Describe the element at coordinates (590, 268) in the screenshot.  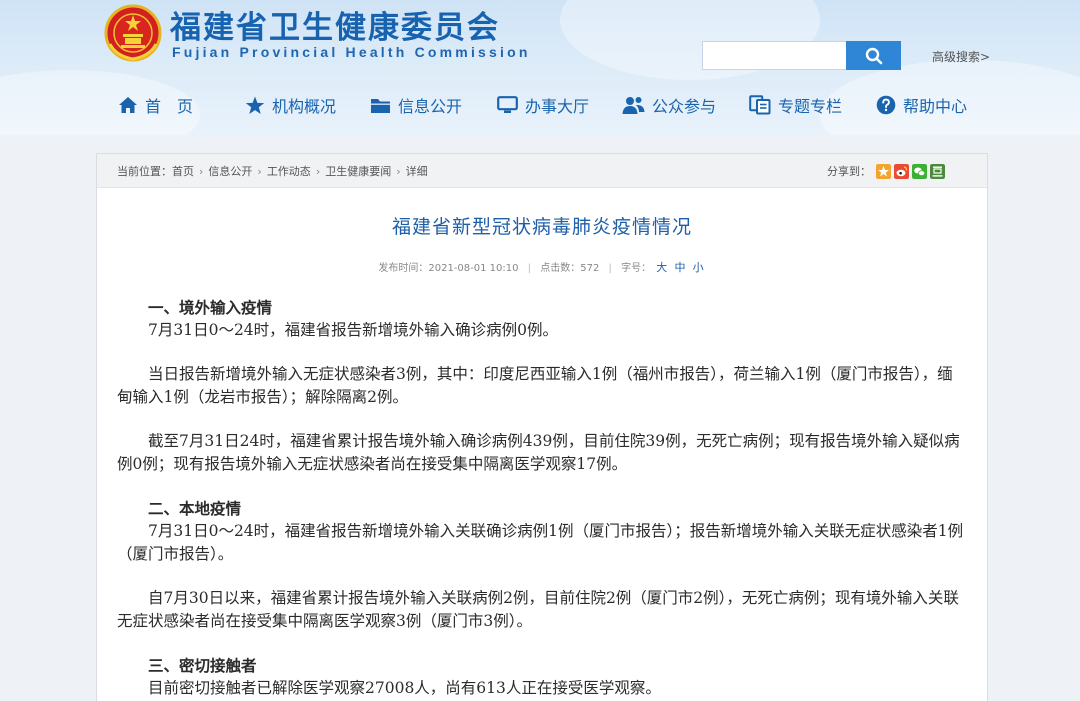
I see `hits-count: 572` at that location.